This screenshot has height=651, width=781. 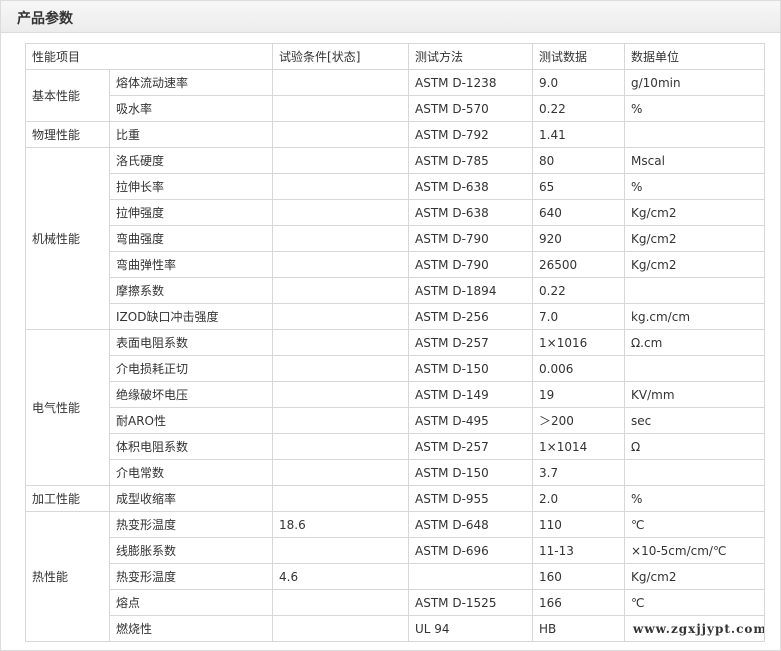 I want to click on value-cell: HB, so click(x=579, y=628).